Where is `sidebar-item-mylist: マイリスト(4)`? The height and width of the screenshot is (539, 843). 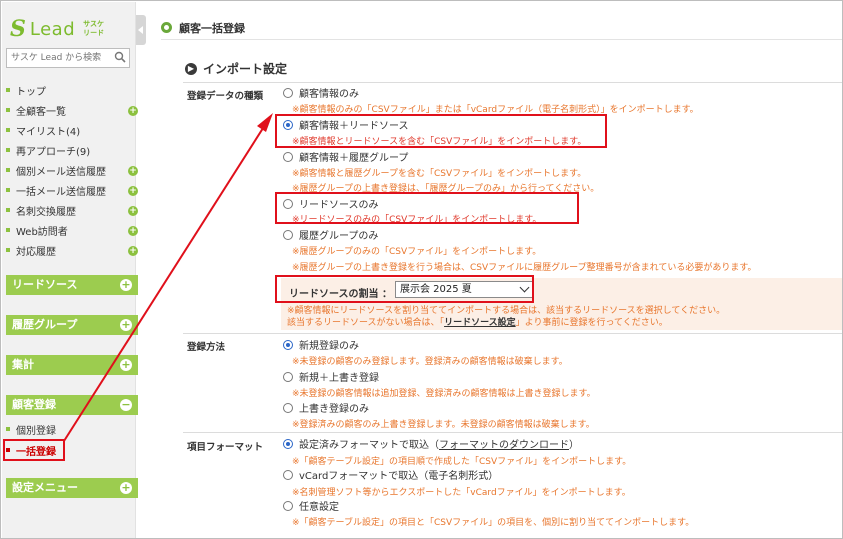
sidebar-item-mylist: マイリスト(4) is located at coordinates (71, 130).